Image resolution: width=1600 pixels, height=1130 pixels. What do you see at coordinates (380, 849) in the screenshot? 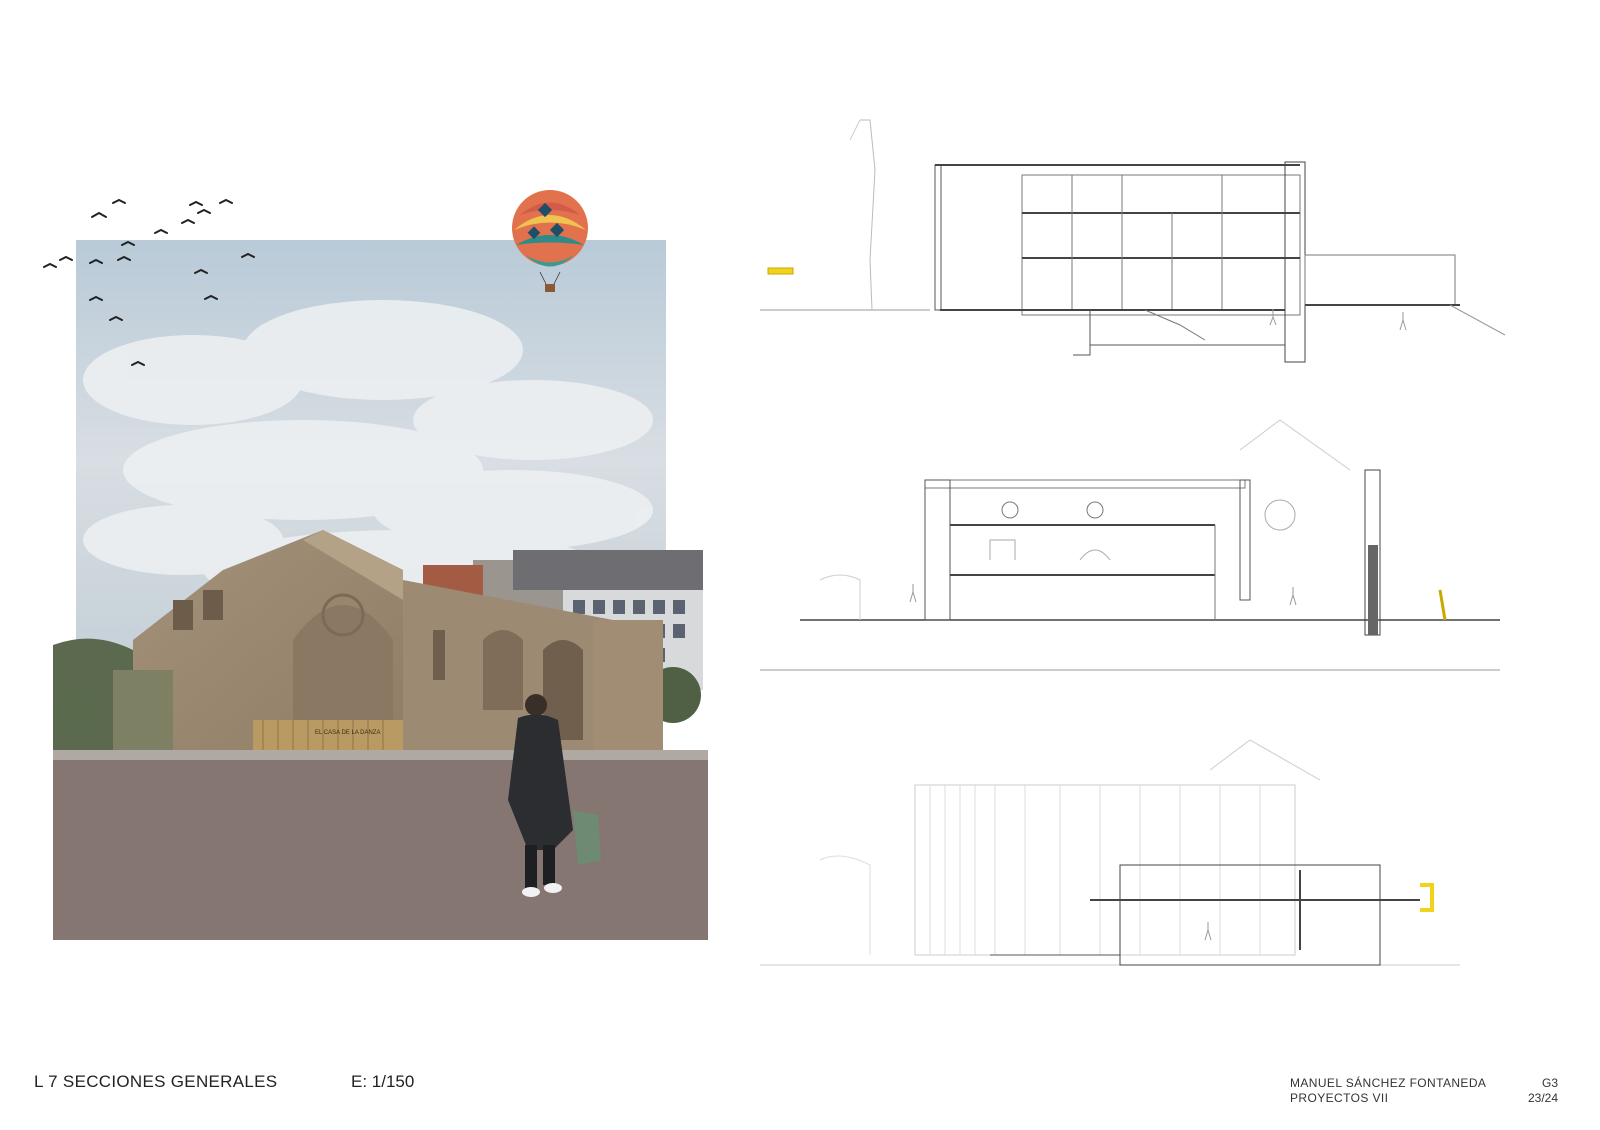
I see `plaza-ground` at bounding box center [380, 849].